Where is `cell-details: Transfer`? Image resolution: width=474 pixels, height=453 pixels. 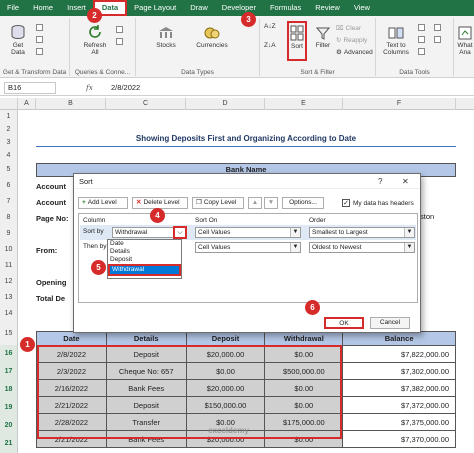 cell-details: Transfer is located at coordinates (146, 422).